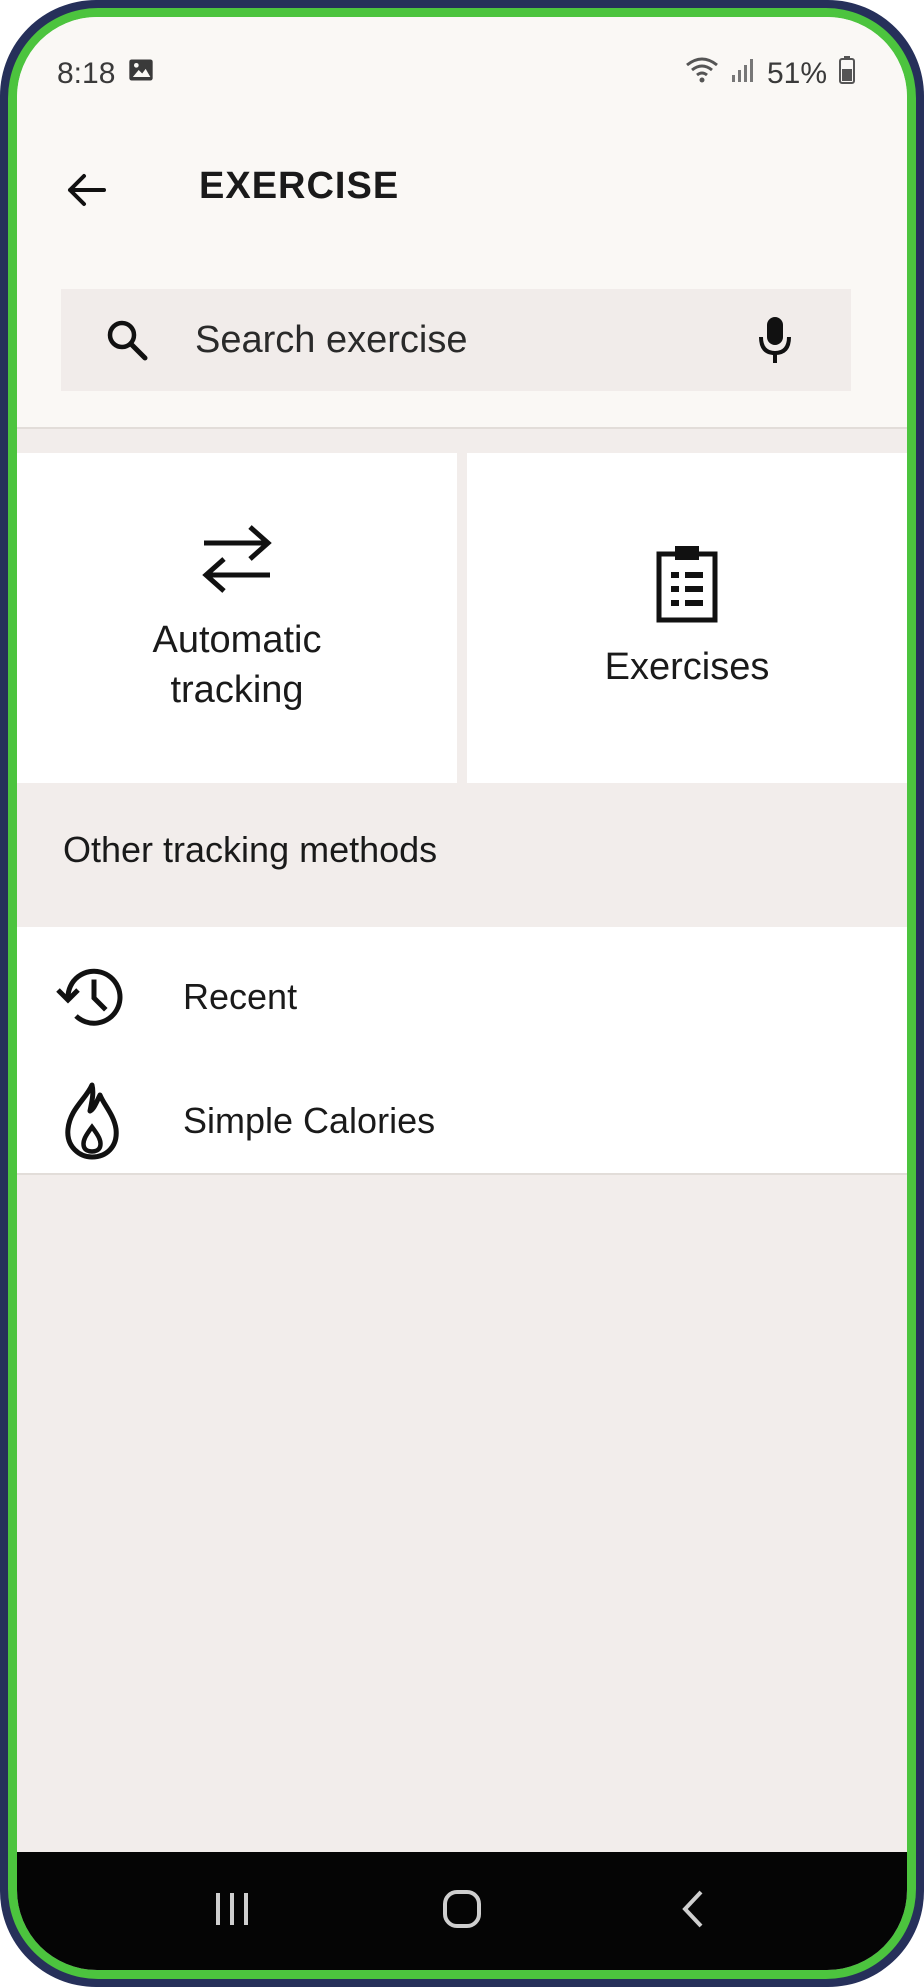 Image resolution: width=924 pixels, height=1987 pixels. I want to click on list-item-recent: Recent, so click(462, 997).